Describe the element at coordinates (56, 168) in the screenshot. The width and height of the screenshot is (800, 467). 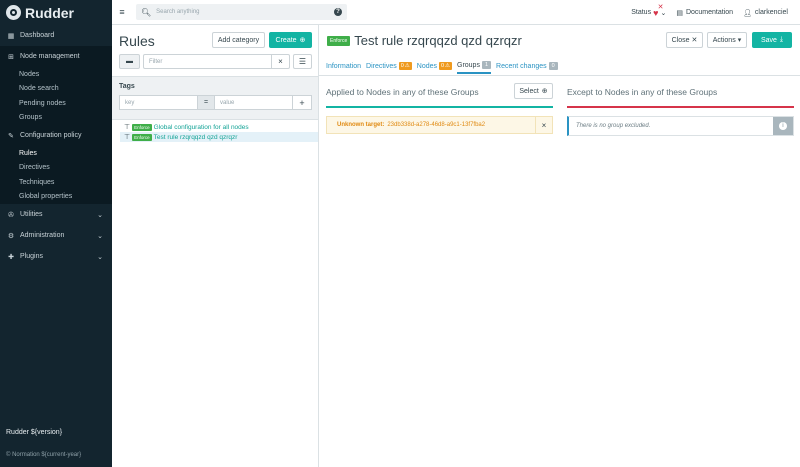
I see `sidebar-item-directives: Directives` at that location.